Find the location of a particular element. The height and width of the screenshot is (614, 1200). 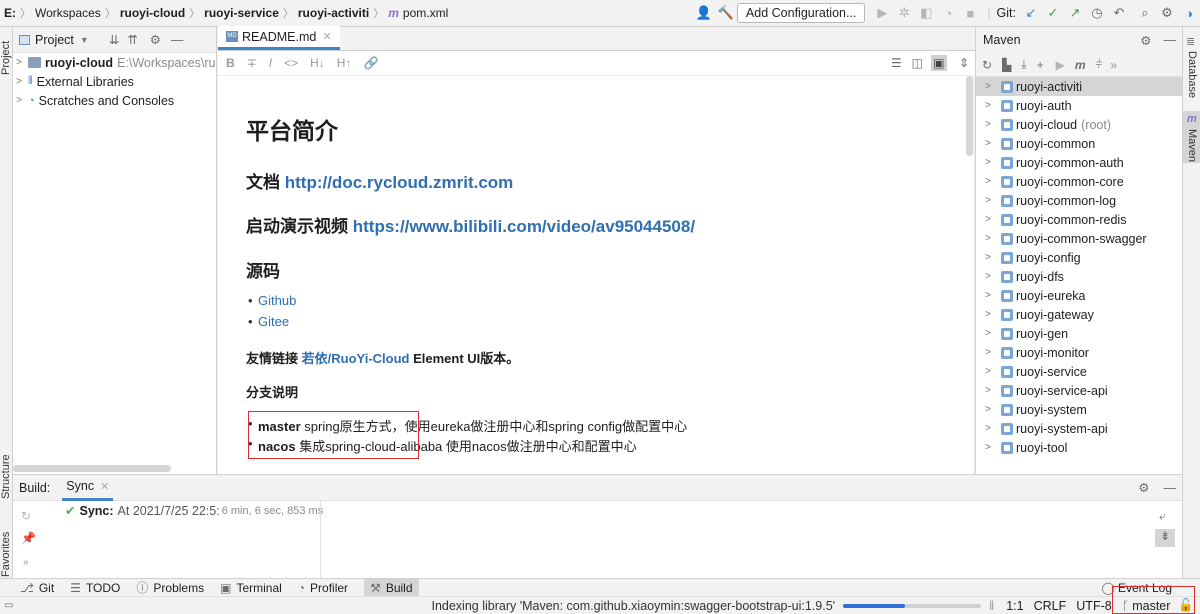

git-push-icon: ↗ is located at coordinates (1075, 13).